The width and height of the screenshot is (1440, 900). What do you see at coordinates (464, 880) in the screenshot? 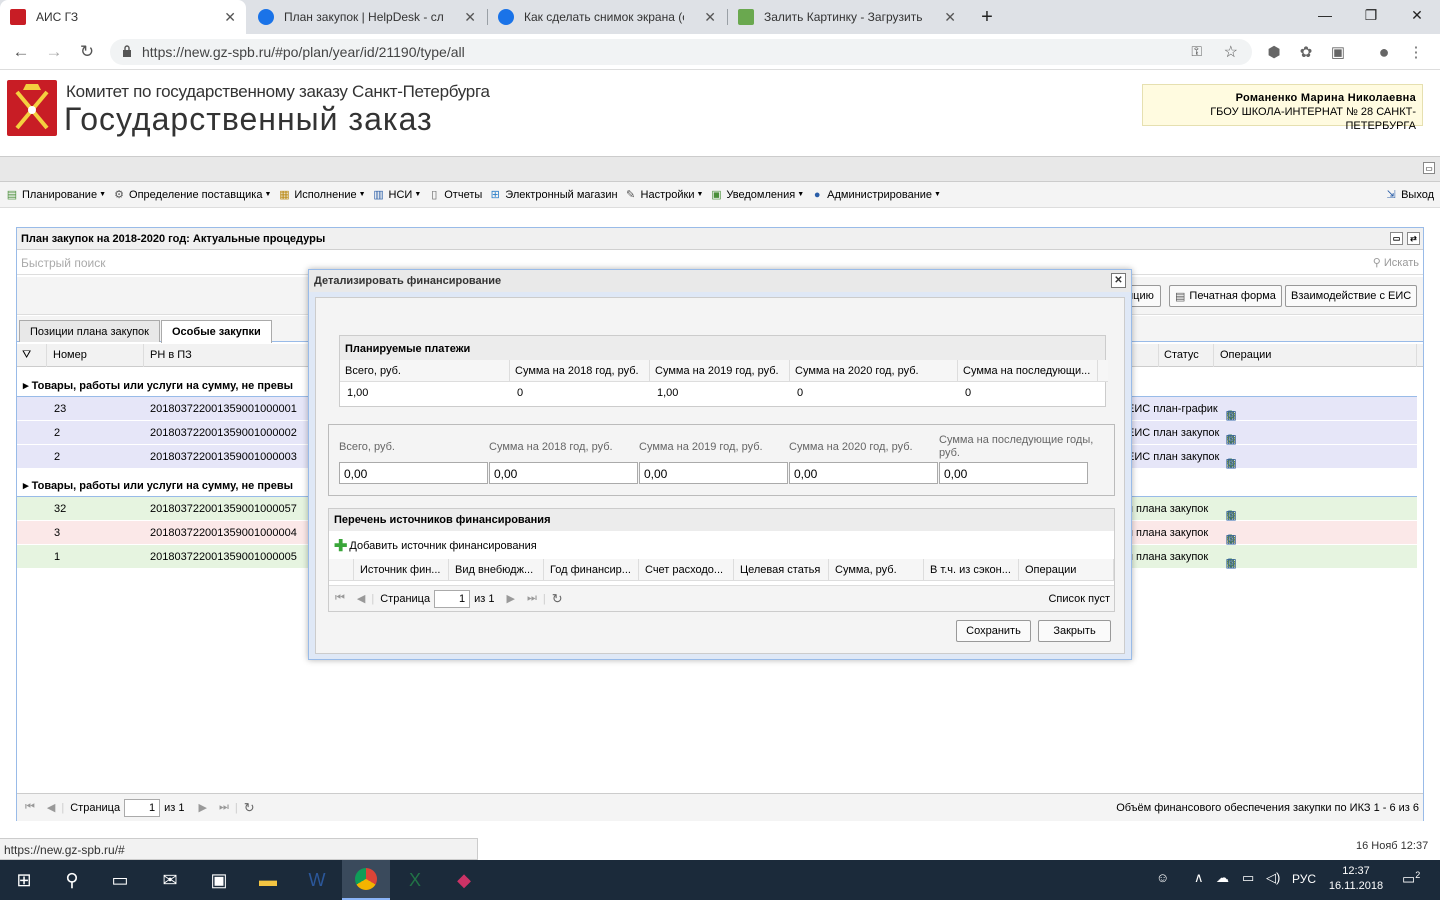
I see `paint-icon: ◆` at bounding box center [464, 880].